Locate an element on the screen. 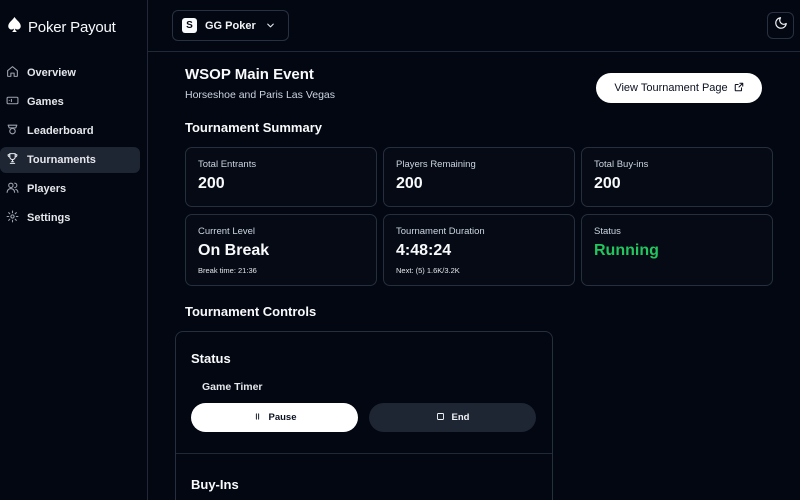  site-name: GG Poker is located at coordinates (230, 25).